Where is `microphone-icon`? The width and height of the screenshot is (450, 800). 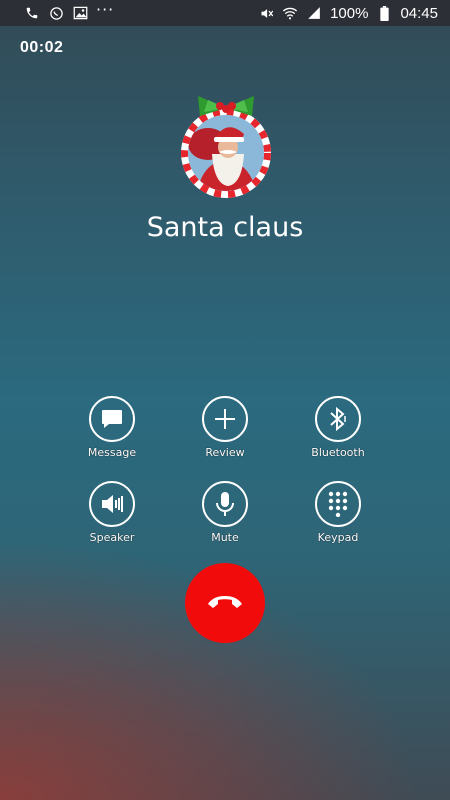 microphone-icon is located at coordinates (225, 504).